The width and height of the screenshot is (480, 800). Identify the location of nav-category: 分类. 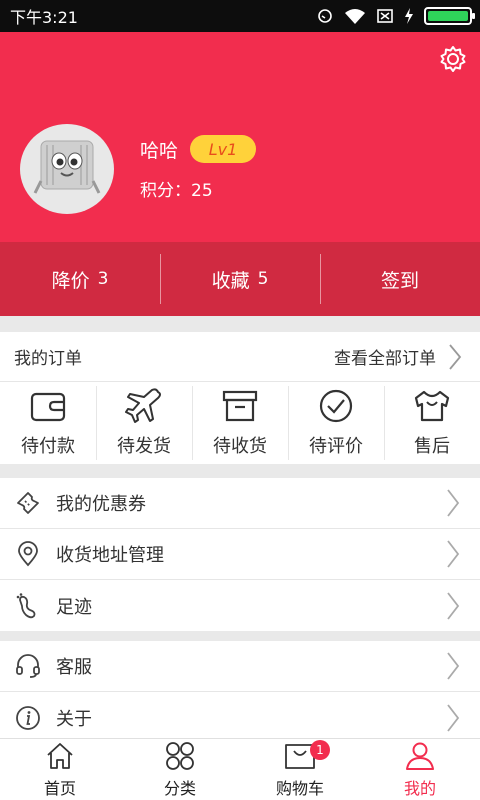
(180, 769).